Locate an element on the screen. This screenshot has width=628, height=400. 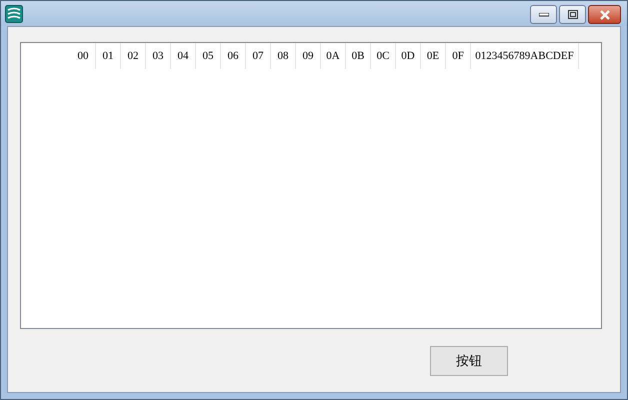
column-header: 01 is located at coordinates (108, 56).